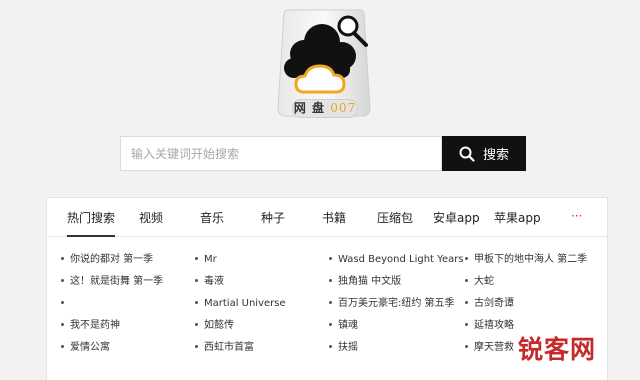 The width and height of the screenshot is (640, 380). What do you see at coordinates (245, 303) in the screenshot?
I see `hot-search-item-label: Martial Universe` at bounding box center [245, 303].